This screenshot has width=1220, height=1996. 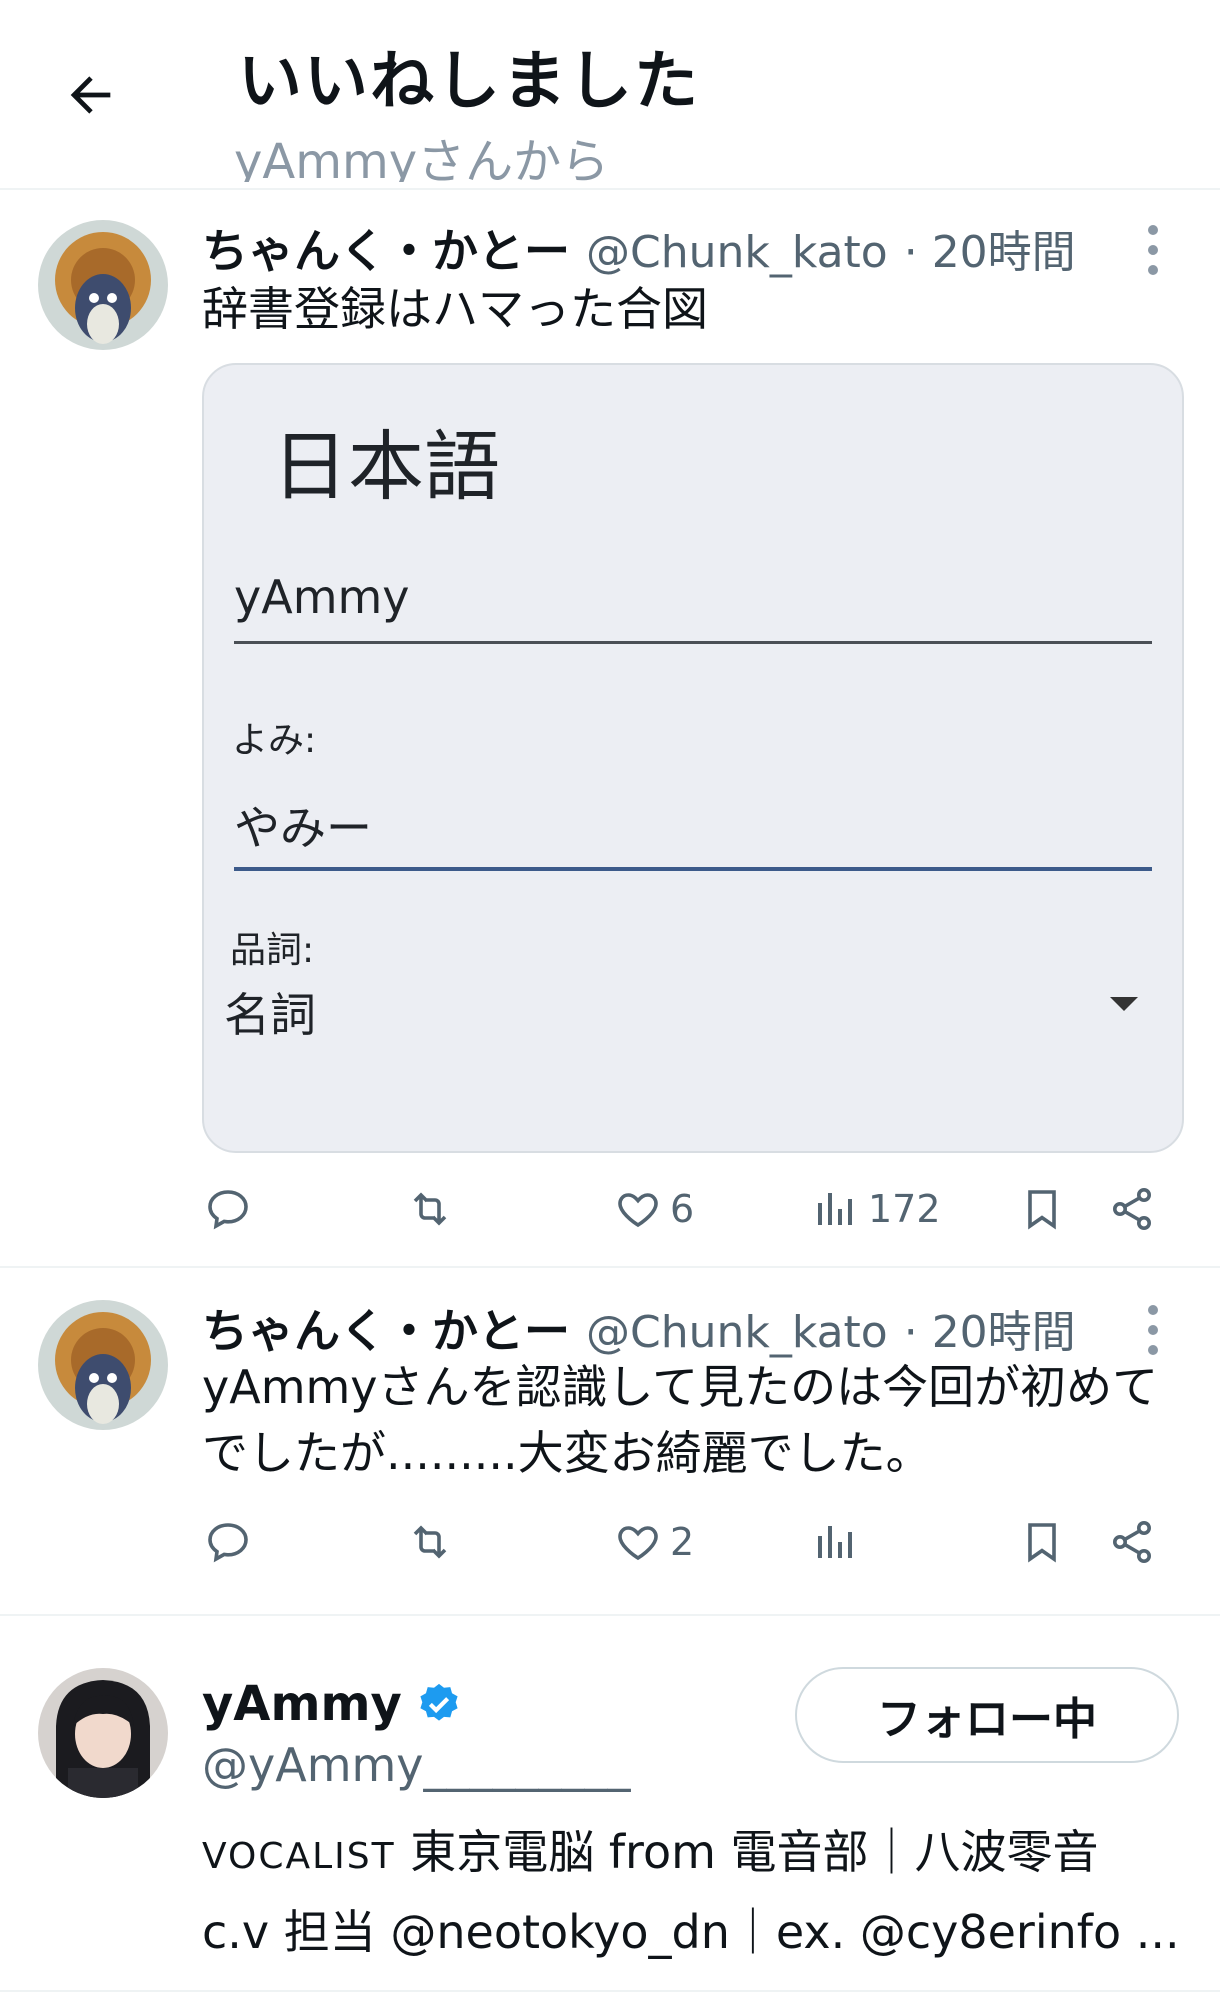 I want to click on user-name-row: yAmmy, so click(x=332, y=1704).